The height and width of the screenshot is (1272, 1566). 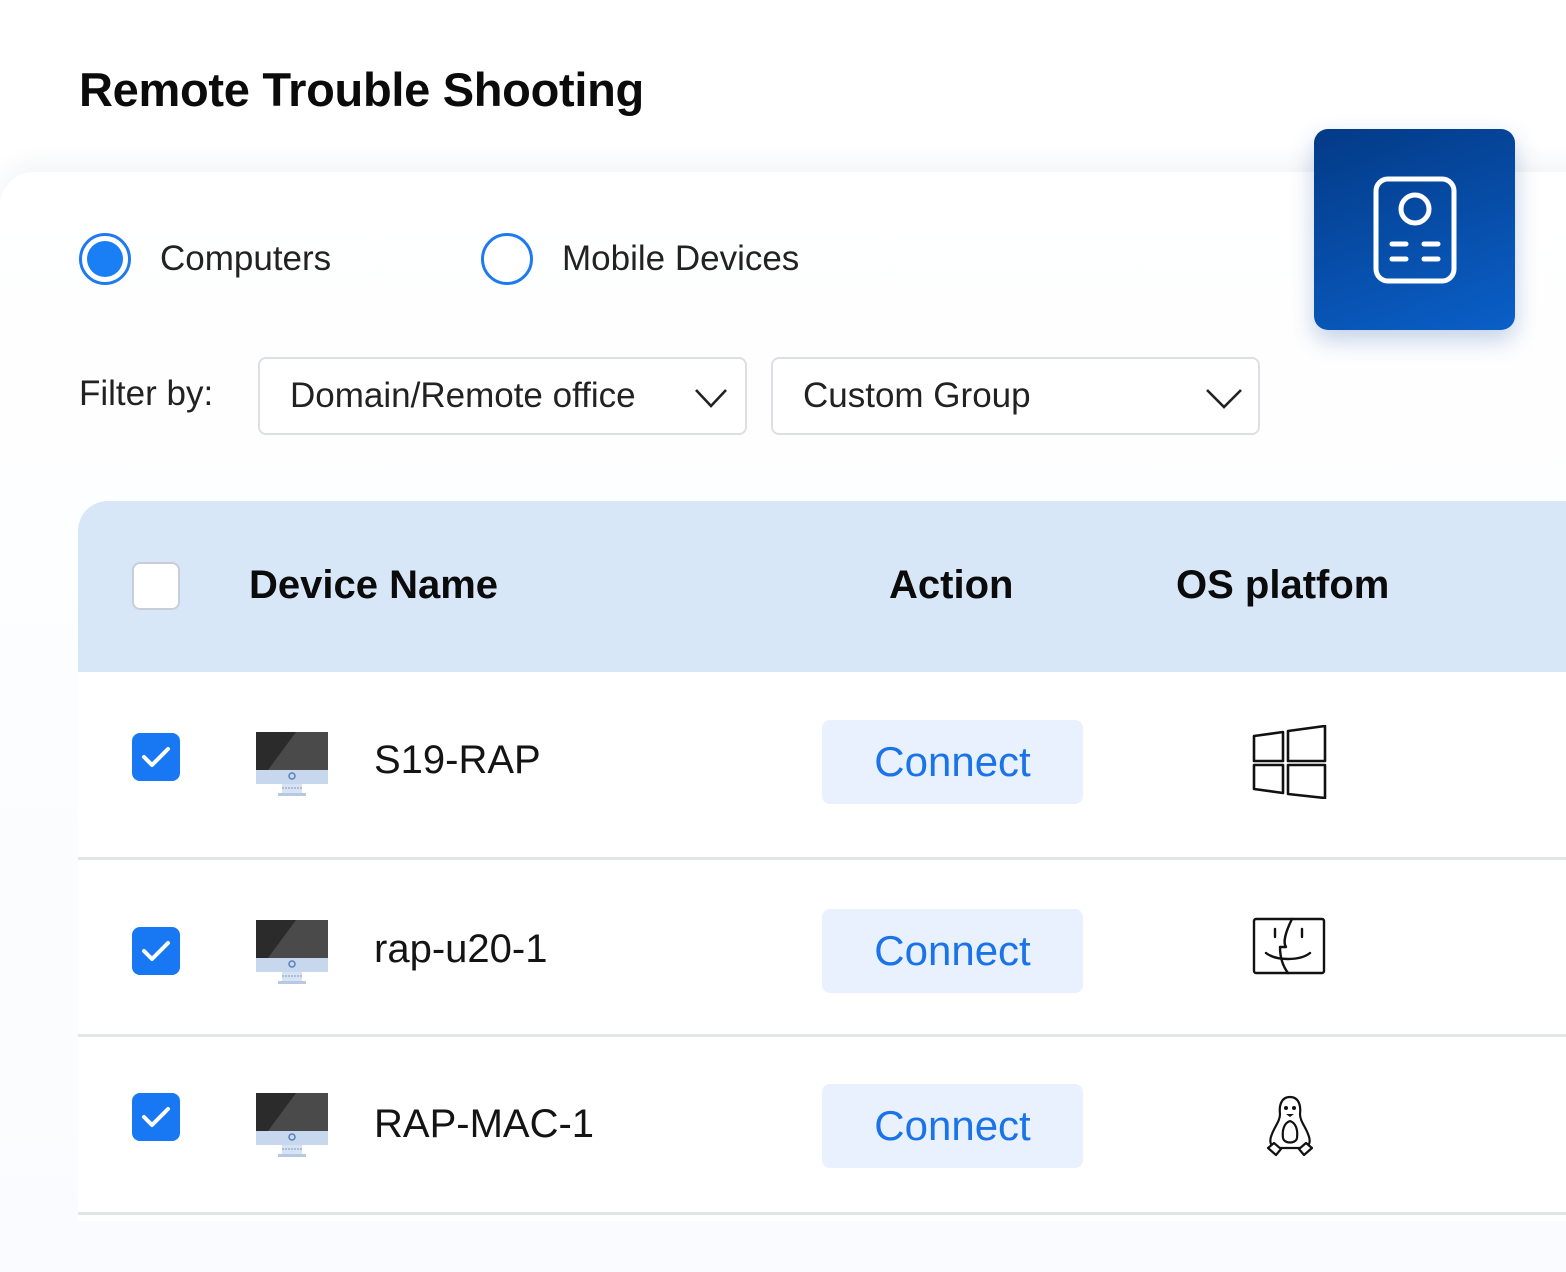 What do you see at coordinates (1283, 585) in the screenshot?
I see `column-header-os-platform: OS platfom` at bounding box center [1283, 585].